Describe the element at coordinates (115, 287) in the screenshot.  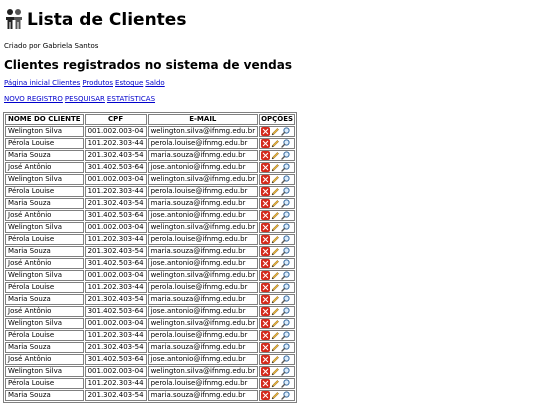
I see `cpf-cell: 101.202.303-44` at that location.